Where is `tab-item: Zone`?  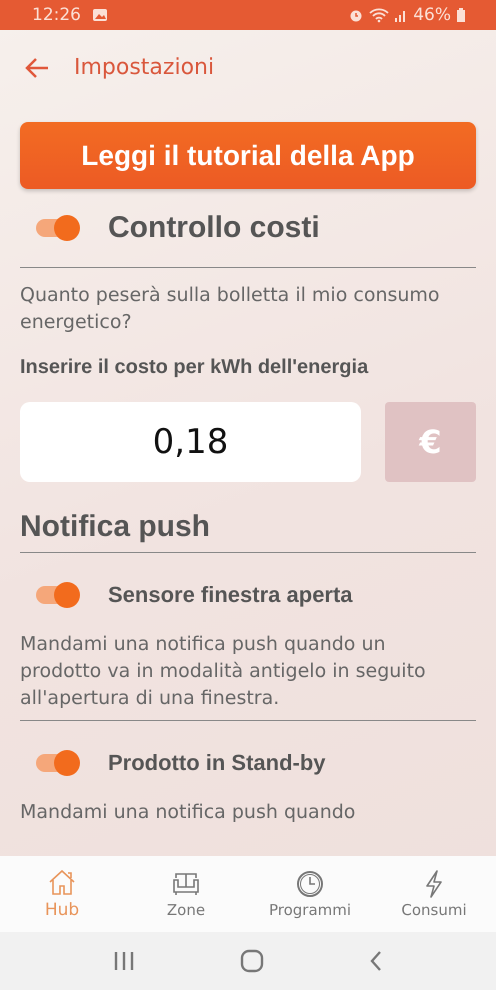 tab-item: Zone is located at coordinates (186, 894).